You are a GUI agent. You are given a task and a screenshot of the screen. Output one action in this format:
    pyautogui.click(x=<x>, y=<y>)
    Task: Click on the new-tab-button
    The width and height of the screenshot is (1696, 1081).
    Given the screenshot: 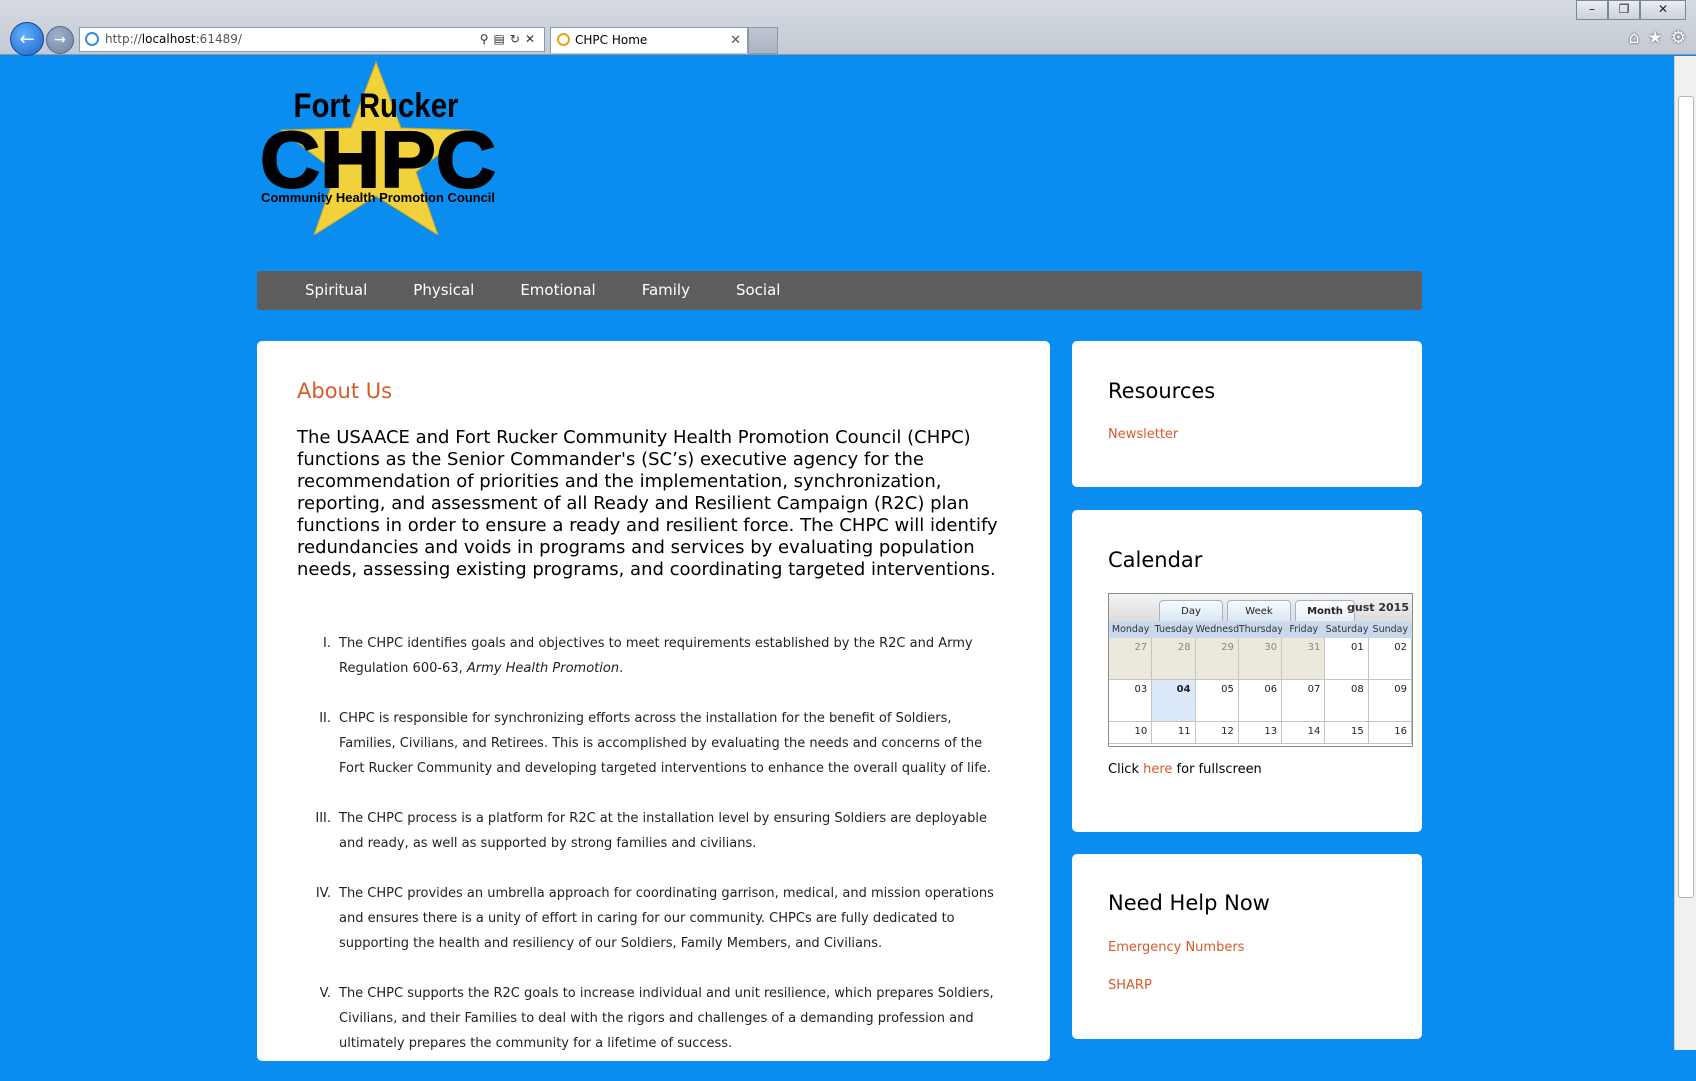 What is the action you would take?
    pyautogui.click(x=763, y=40)
    